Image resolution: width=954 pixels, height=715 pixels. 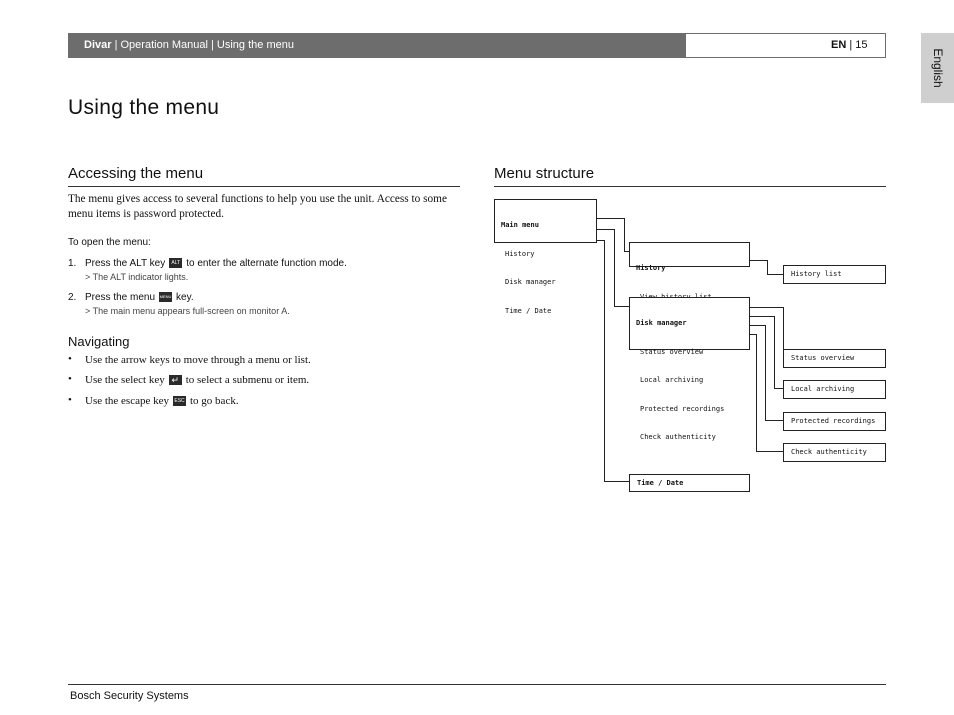 What do you see at coordinates (752, 334) in the screenshot?
I see `connector-check-h1` at bounding box center [752, 334].